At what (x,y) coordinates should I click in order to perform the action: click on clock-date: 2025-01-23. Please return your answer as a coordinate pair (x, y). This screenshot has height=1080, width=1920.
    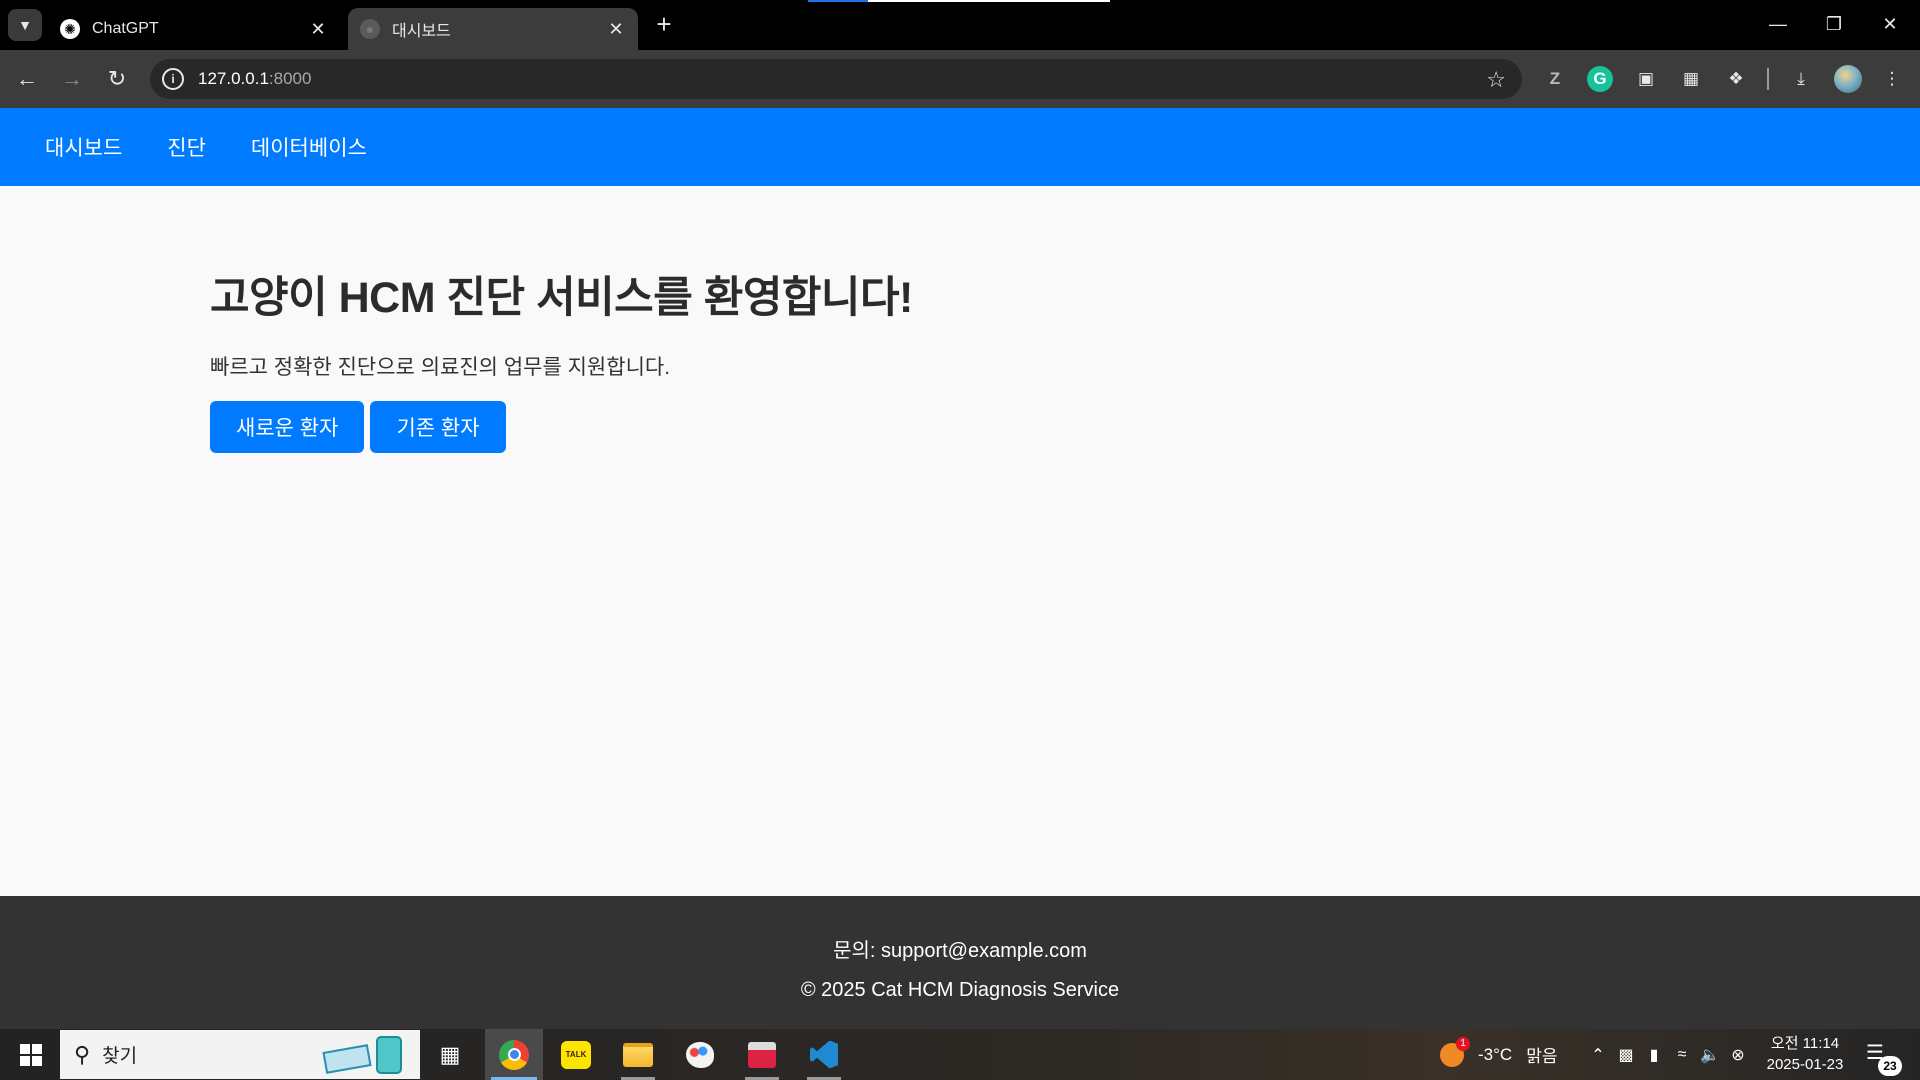
    Looking at the image, I should click on (1805, 1064).